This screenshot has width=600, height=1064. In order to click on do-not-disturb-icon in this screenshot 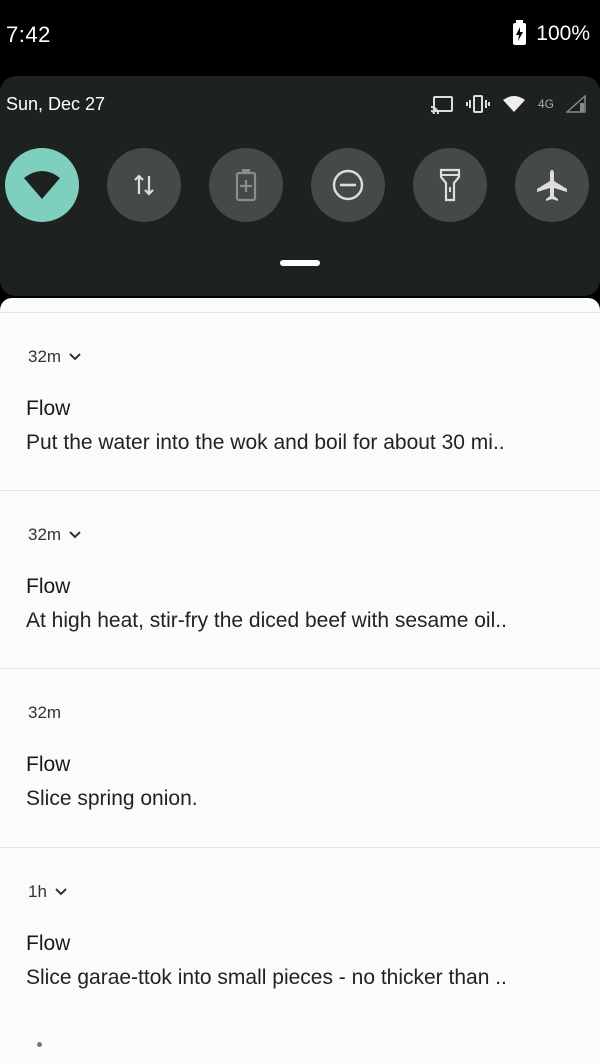, I will do `click(348, 185)`.